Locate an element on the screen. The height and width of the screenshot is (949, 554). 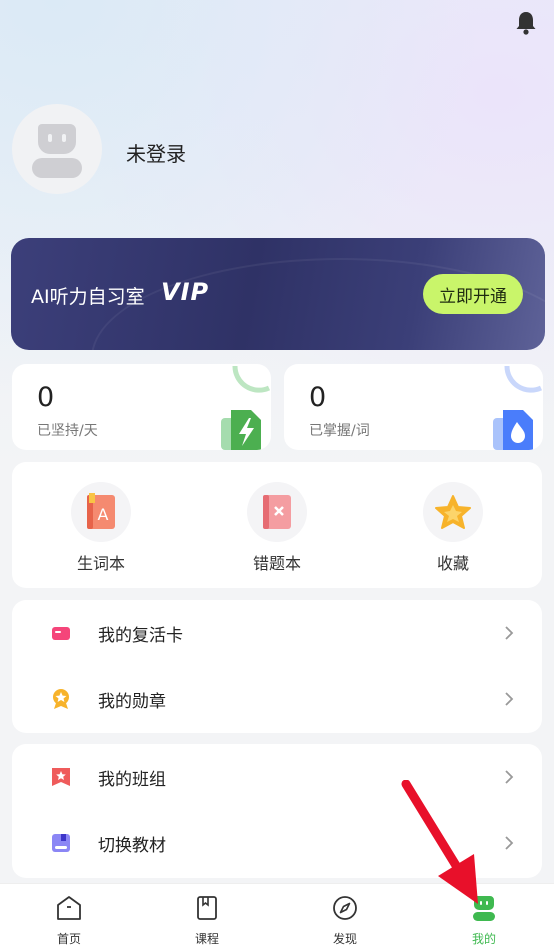
compass-icon is located at coordinates (345, 908).